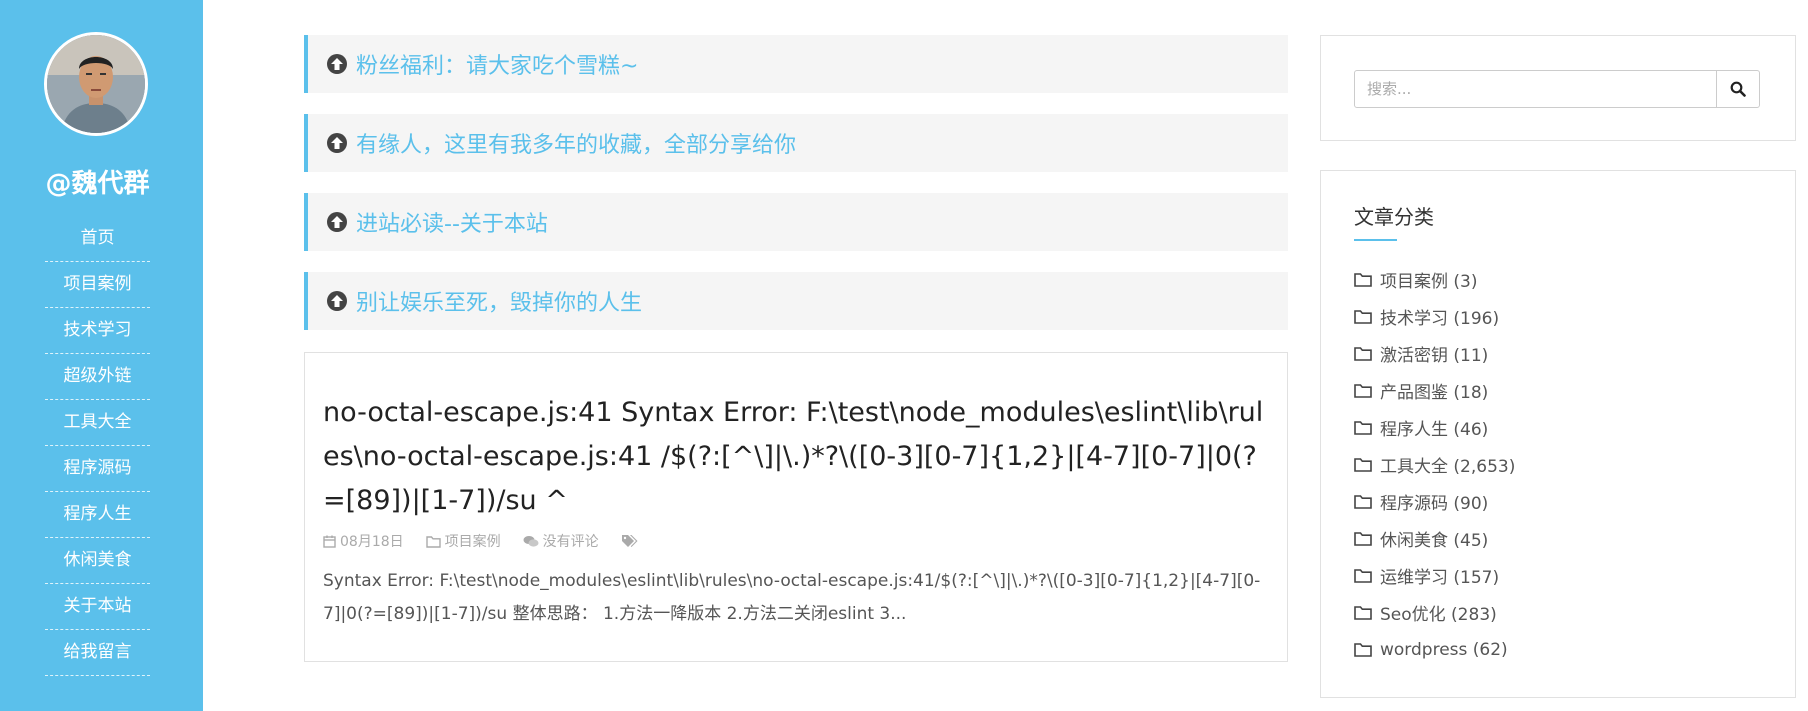 The image size is (1808, 711). I want to click on categories-title: 文章分类, so click(1394, 217).